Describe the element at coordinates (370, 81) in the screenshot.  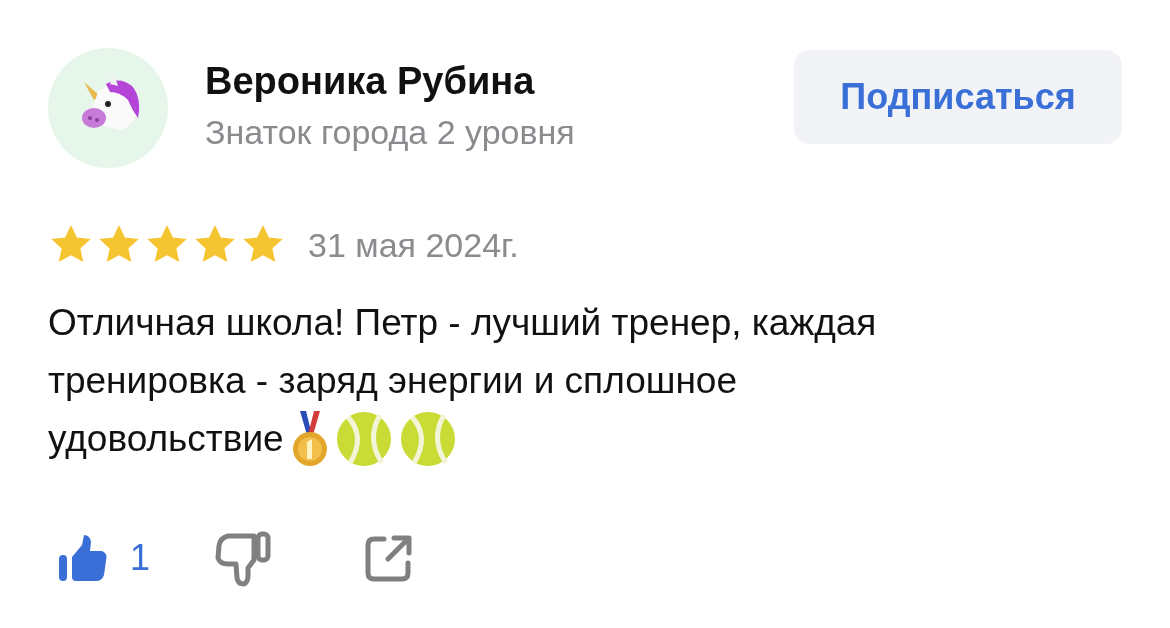
I see `author-name: Вероника Рубина` at that location.